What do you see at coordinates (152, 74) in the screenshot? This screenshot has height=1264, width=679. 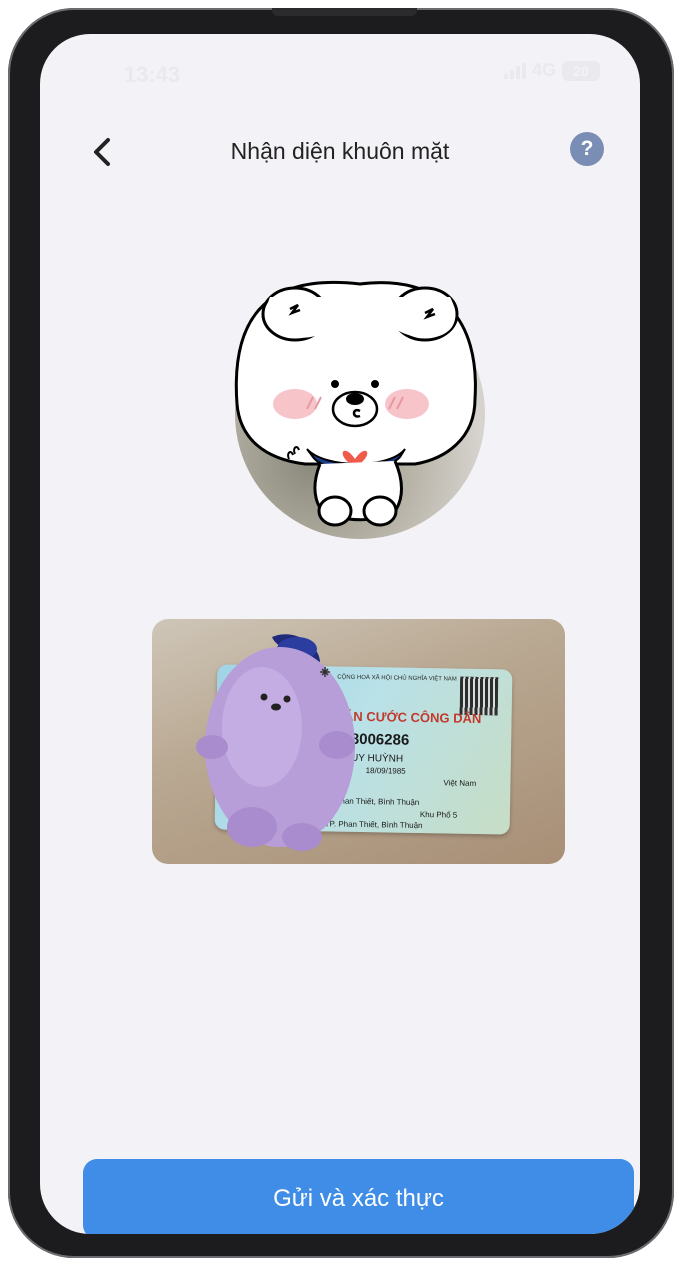 I see `status-time: 13:43` at bounding box center [152, 74].